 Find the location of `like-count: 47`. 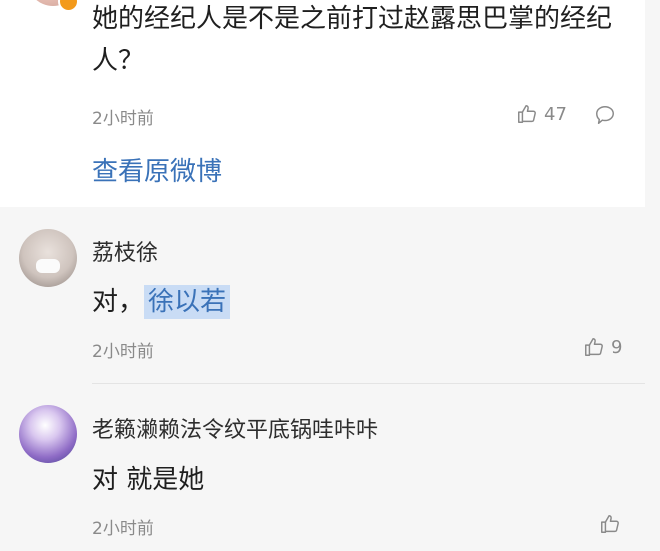

like-count: 47 is located at coordinates (555, 114).